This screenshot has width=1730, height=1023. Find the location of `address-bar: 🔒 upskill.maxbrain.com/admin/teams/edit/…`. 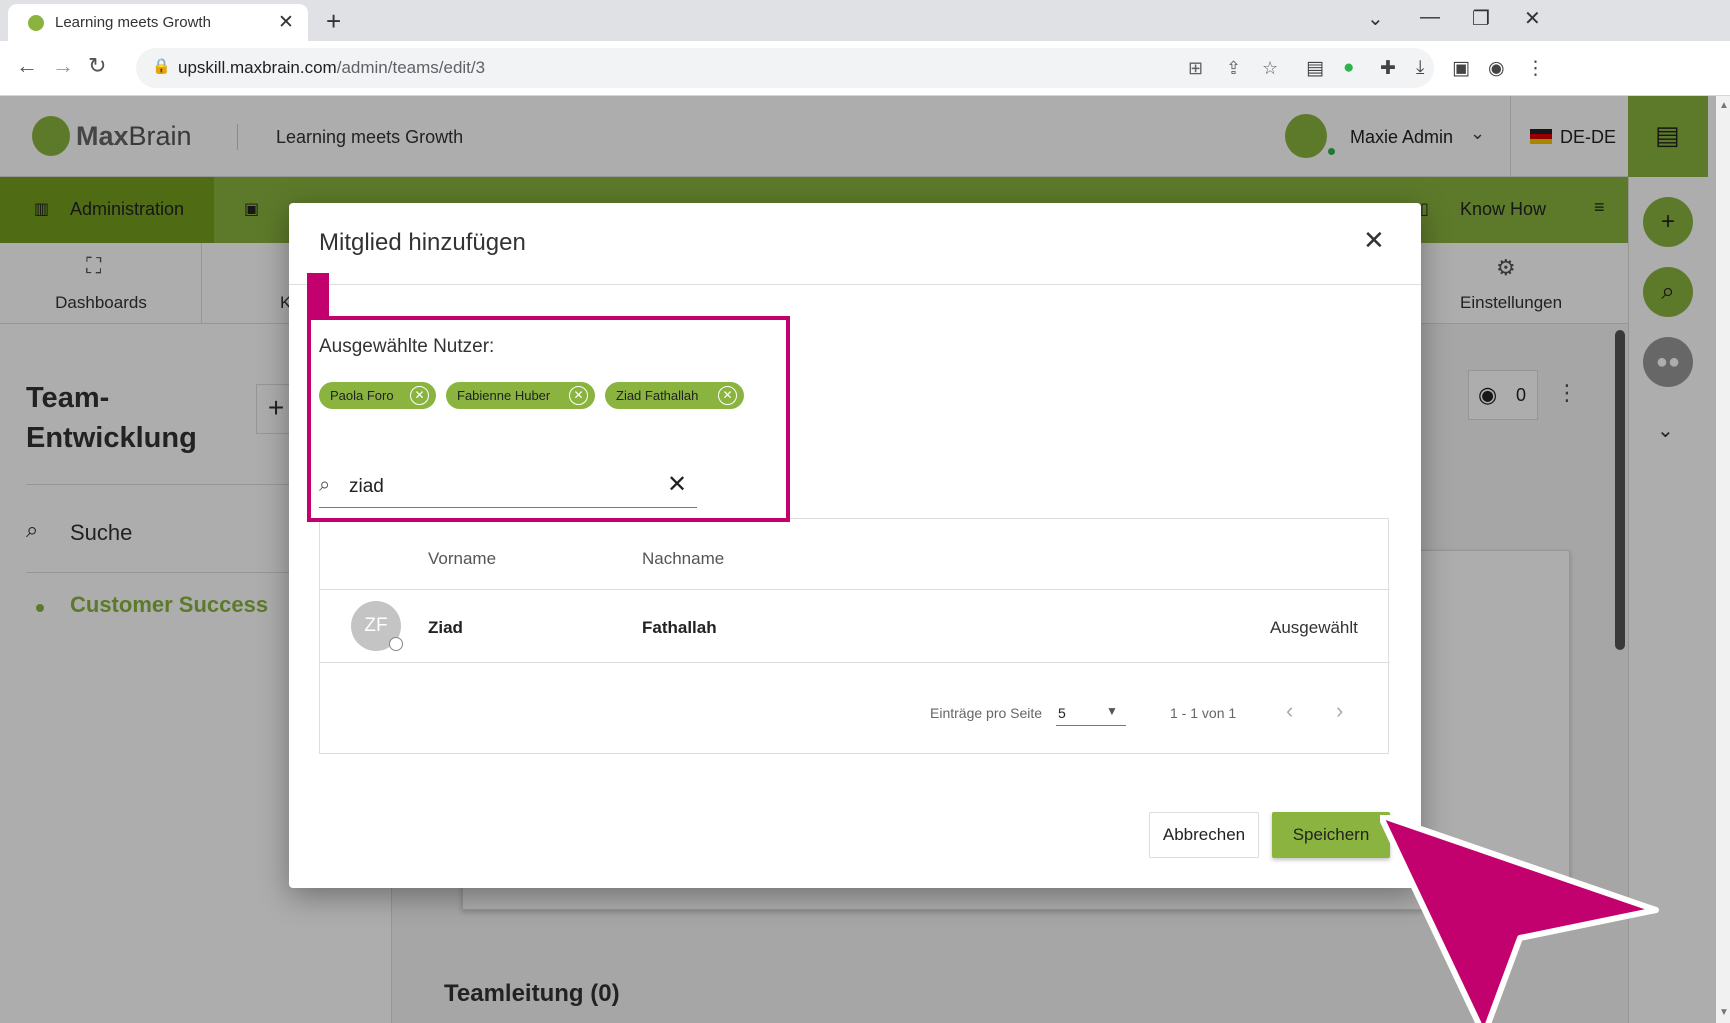

address-bar: 🔒 upskill.maxbrain.com/admin/teams/edit/… is located at coordinates (785, 68).